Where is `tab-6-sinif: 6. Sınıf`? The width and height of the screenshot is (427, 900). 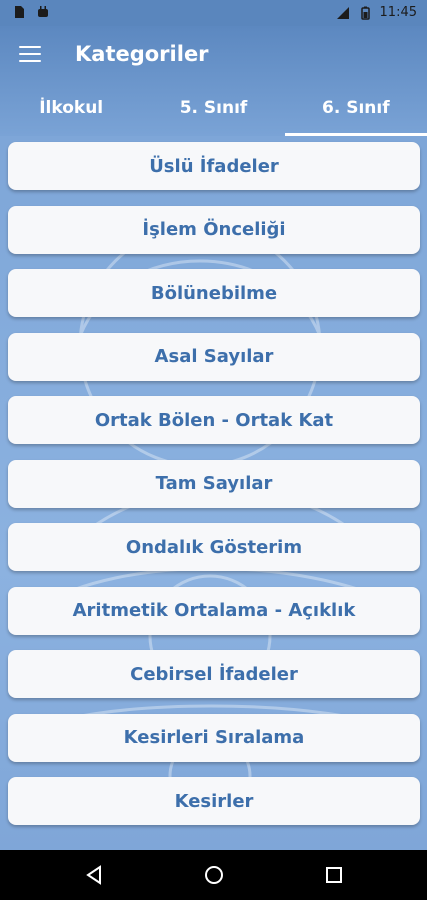 tab-6-sinif: 6. Sınıf is located at coordinates (355, 111).